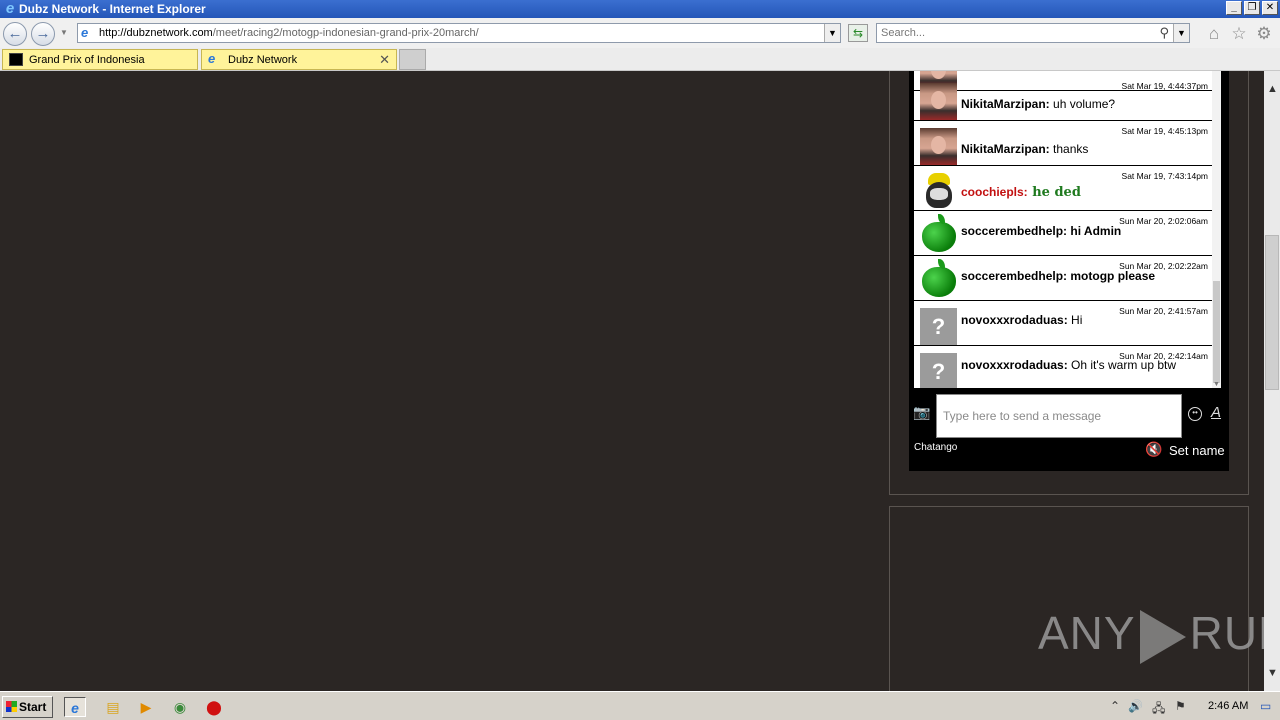 This screenshot has width=1280, height=720. What do you see at coordinates (1195, 414) in the screenshot?
I see `emoticon-icon: ••` at bounding box center [1195, 414].